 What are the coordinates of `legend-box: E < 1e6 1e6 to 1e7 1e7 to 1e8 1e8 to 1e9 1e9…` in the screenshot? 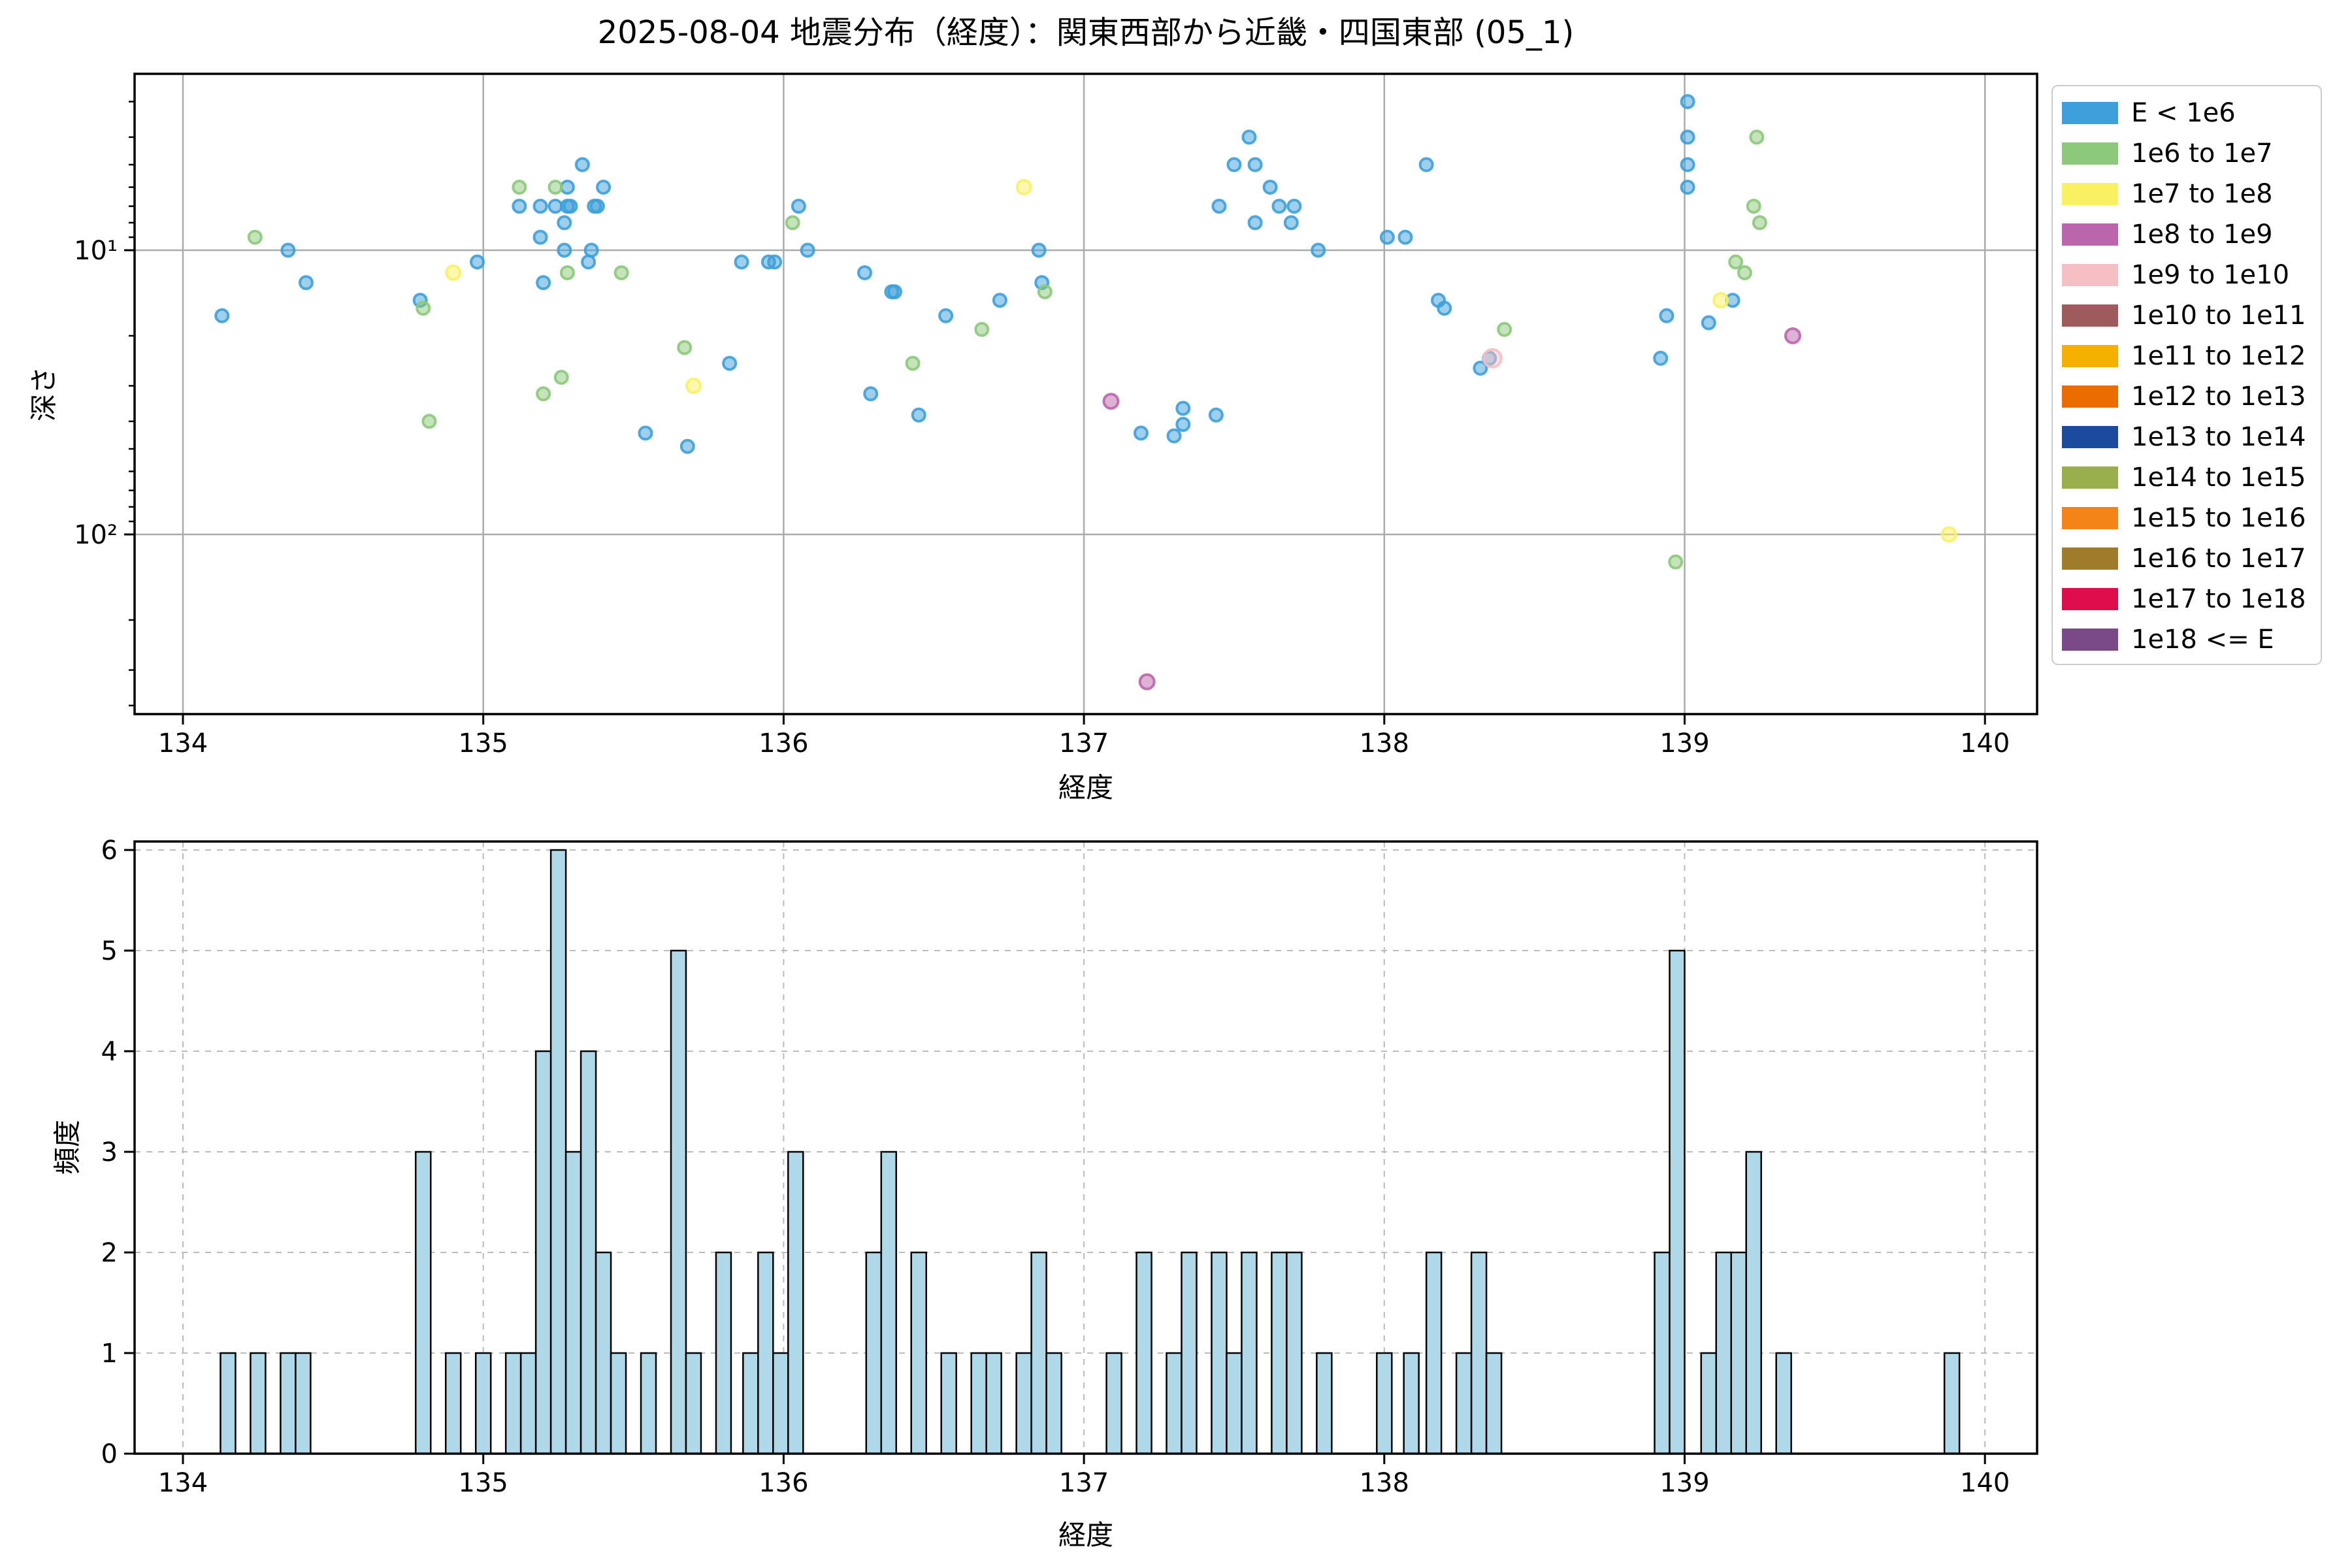 It's located at (2186, 375).